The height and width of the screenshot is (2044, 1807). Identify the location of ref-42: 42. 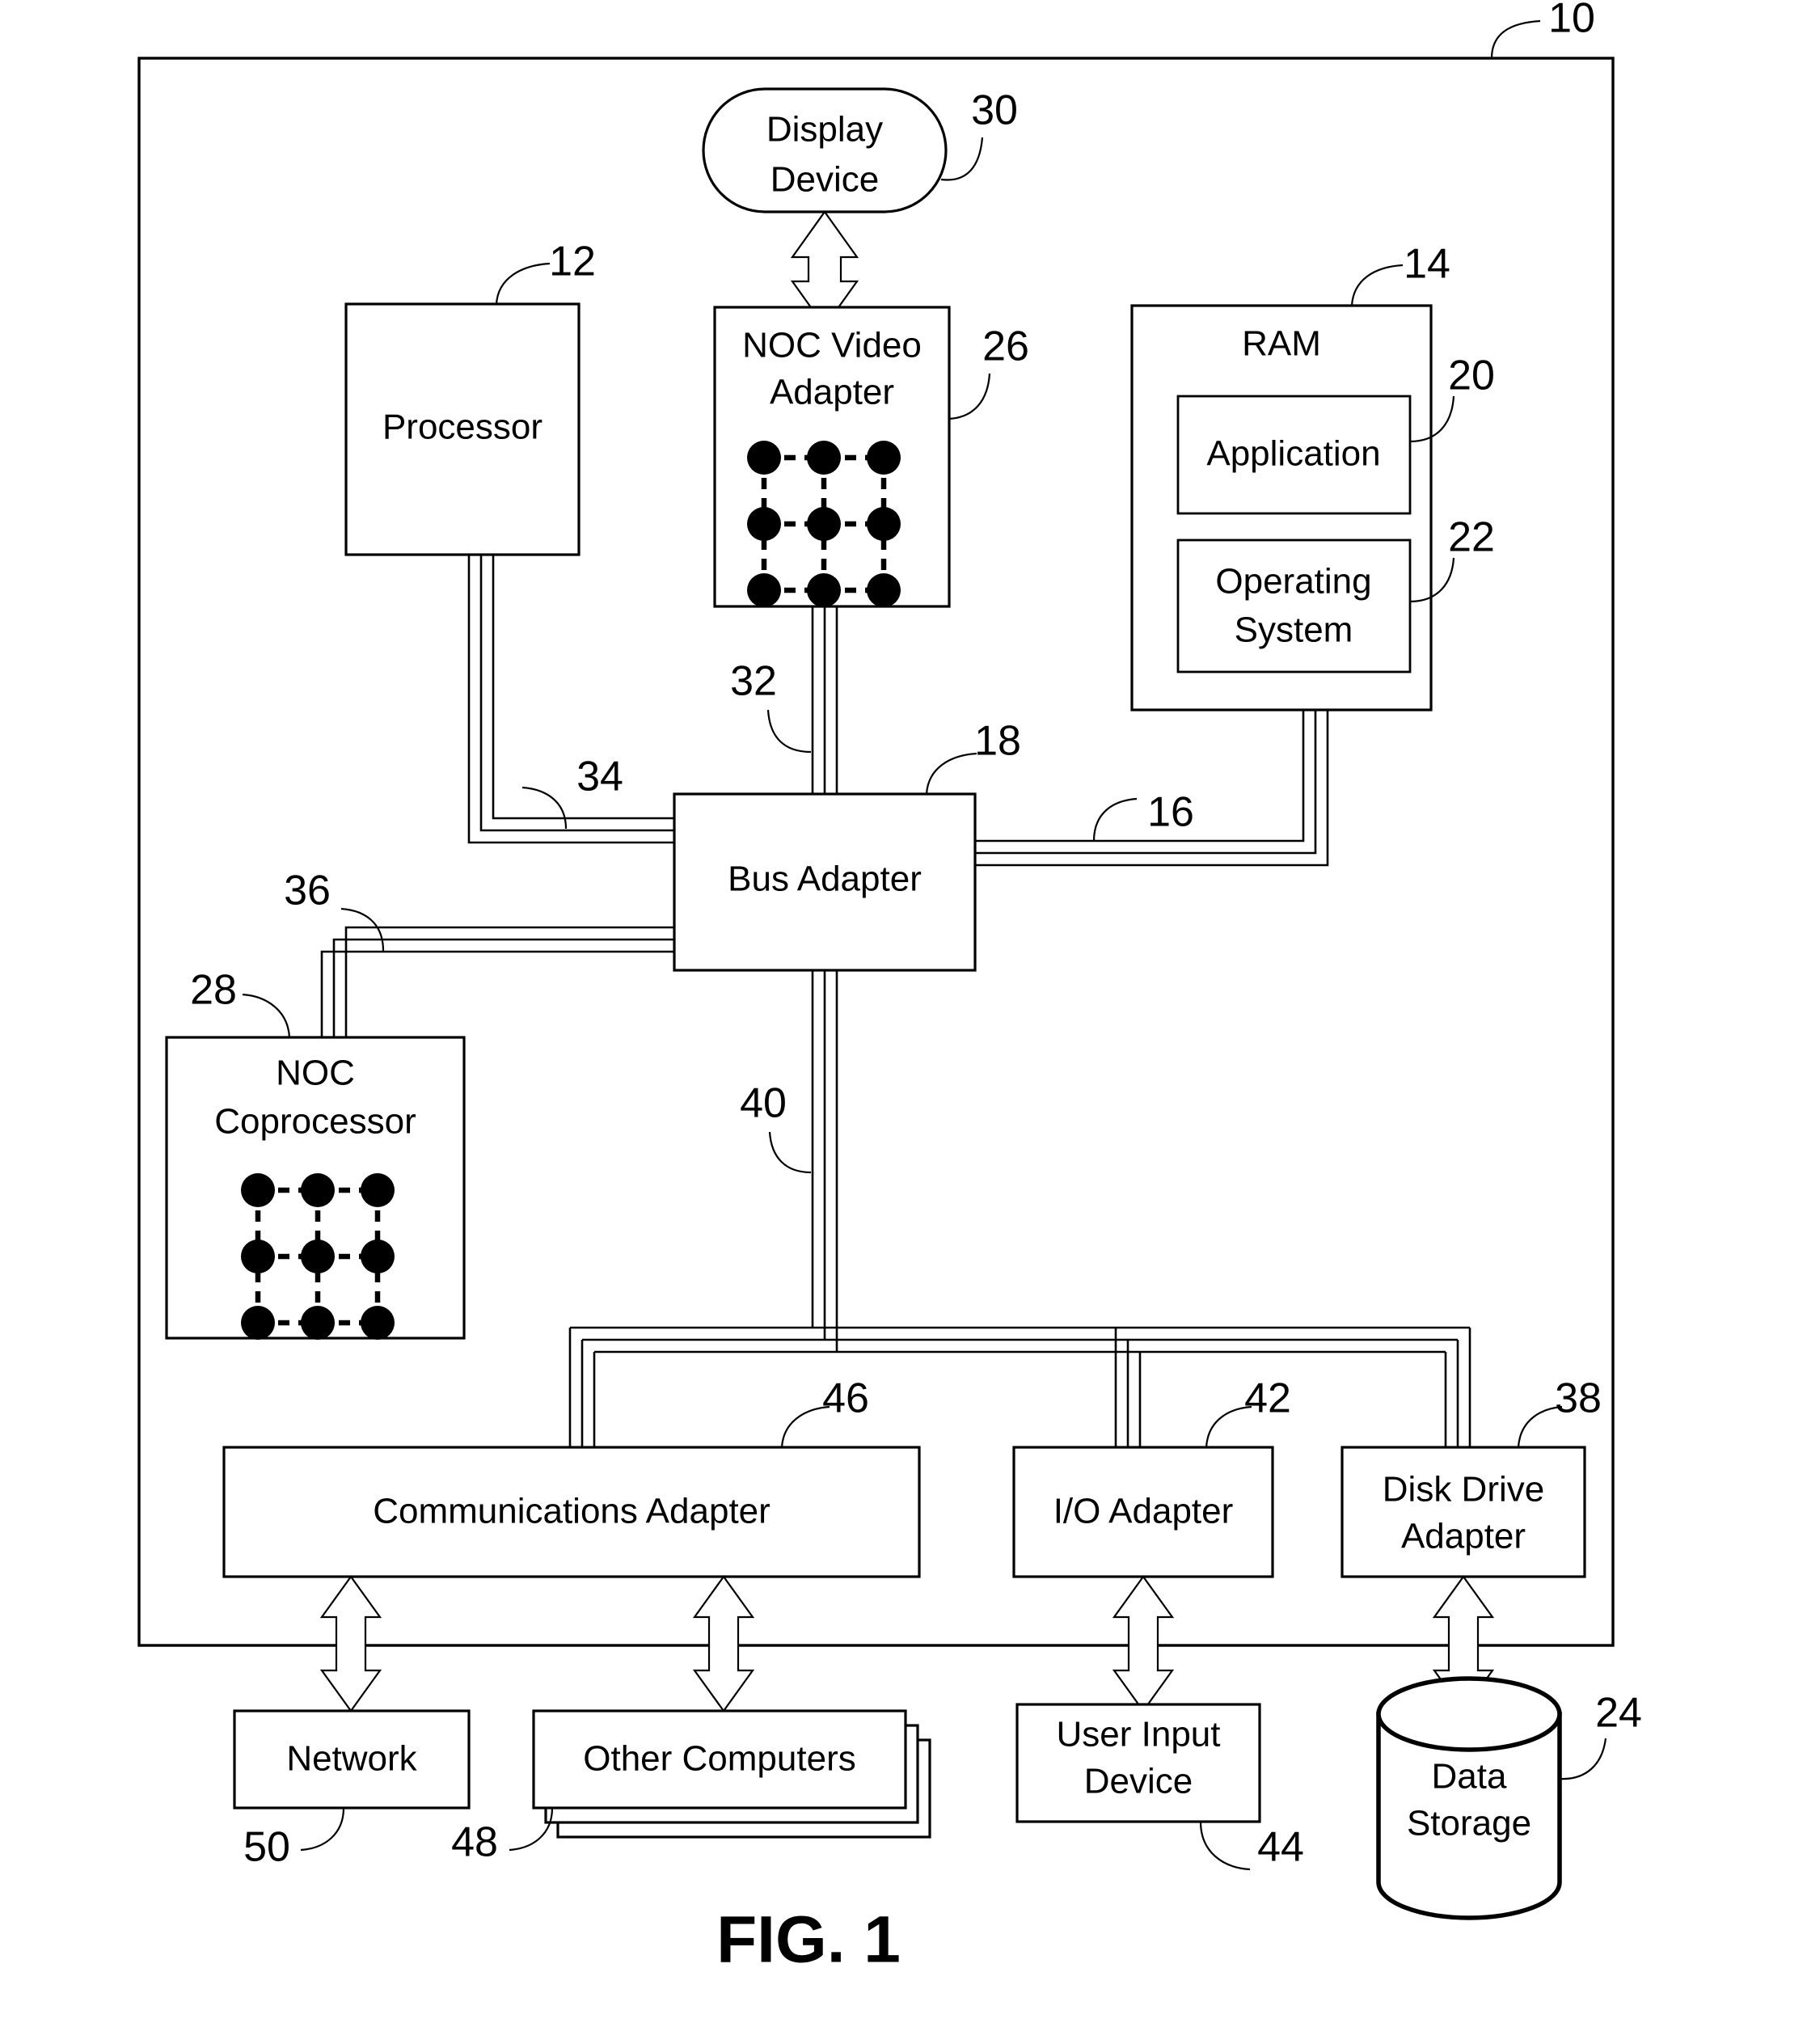
(1267, 1398).